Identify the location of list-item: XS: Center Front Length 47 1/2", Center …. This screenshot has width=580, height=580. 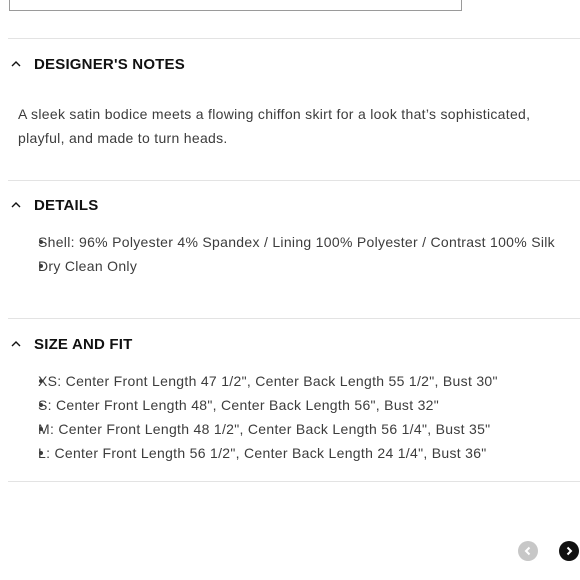
(268, 381).